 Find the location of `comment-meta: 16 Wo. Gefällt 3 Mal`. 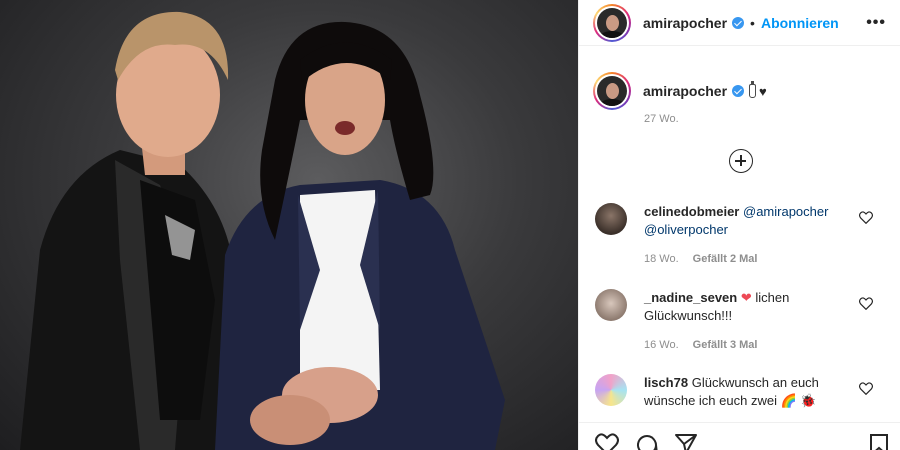

comment-meta: 16 Wo. Gefällt 3 Mal is located at coordinates (700, 345).